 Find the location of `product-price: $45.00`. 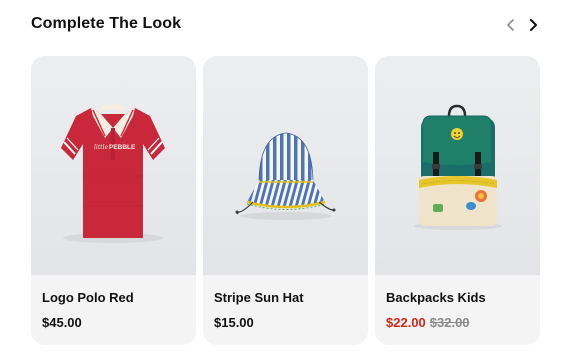

product-price: $45.00 is located at coordinates (62, 322).